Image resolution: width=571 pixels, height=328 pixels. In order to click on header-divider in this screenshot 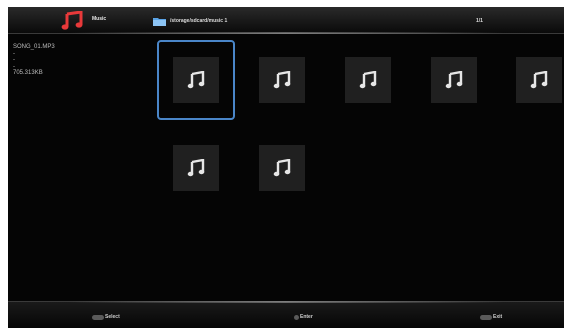, I will do `click(286, 33)`.